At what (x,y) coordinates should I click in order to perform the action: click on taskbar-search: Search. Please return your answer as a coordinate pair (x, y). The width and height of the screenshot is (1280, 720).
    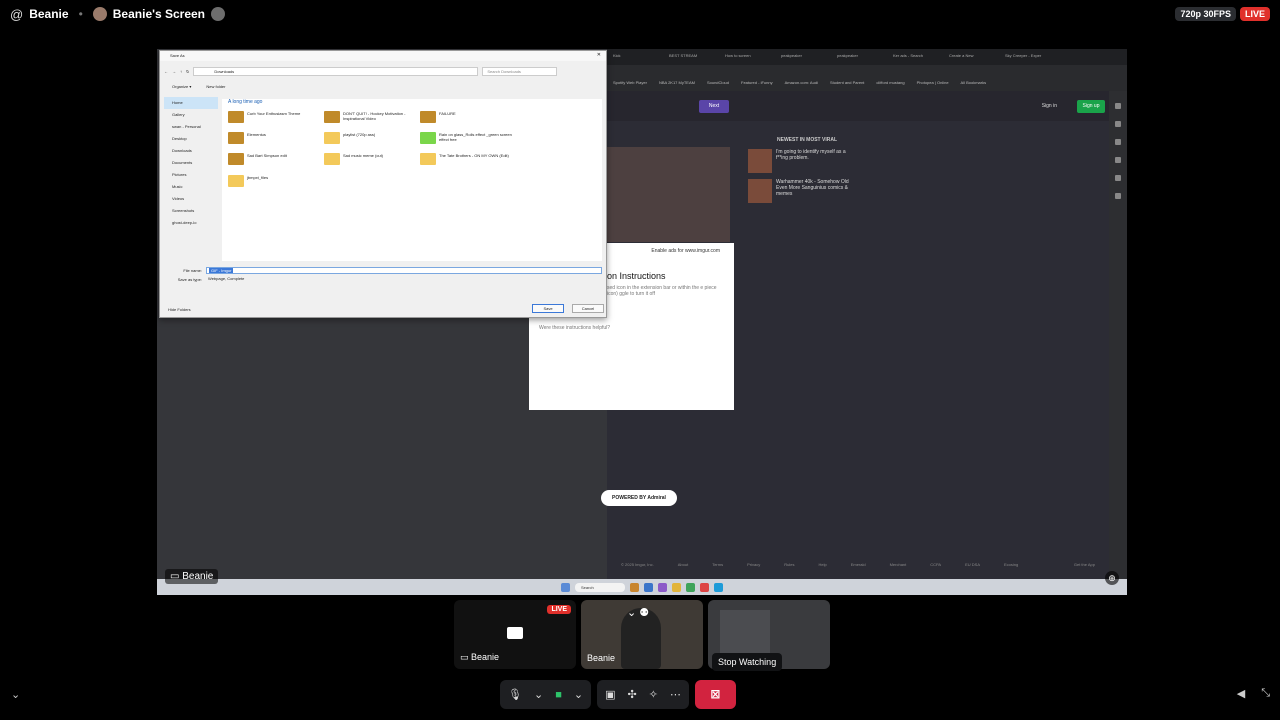
    Looking at the image, I should click on (600, 587).